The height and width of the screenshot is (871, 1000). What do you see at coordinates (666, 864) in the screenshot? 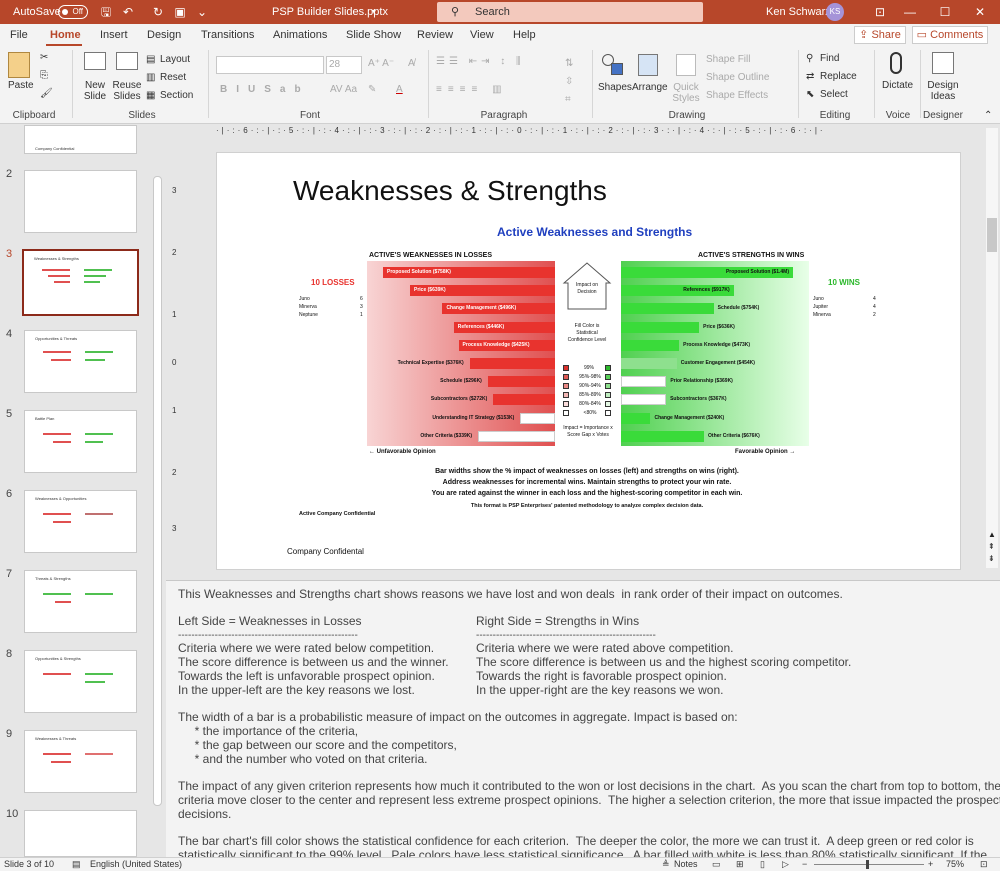
I see `notes-icon: ≜` at bounding box center [666, 864].